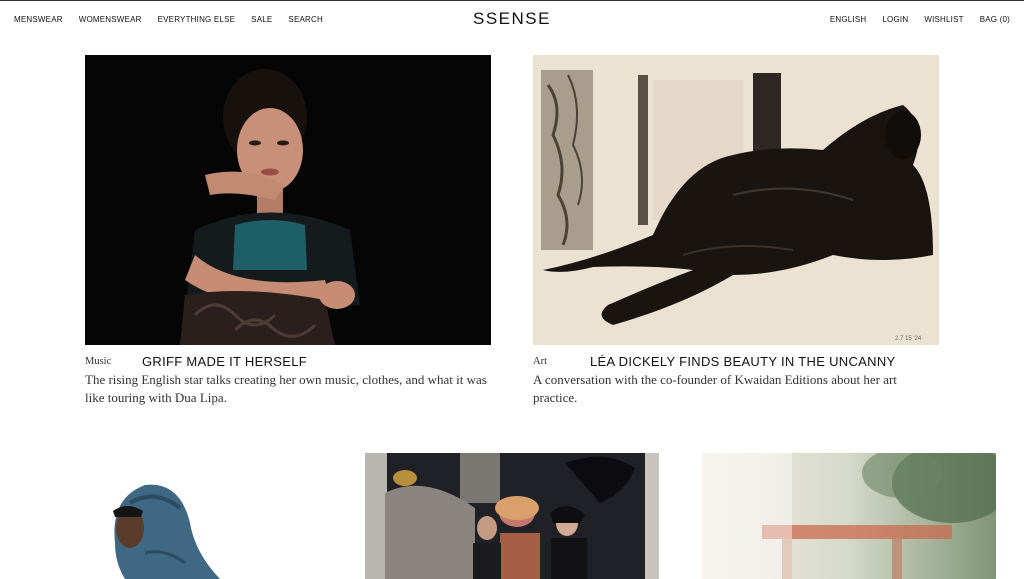 This screenshot has height=579, width=1024. I want to click on article-title: LÉA DICKELY FINDS BEAUTY IN THE UNCANNY, so click(742, 361).